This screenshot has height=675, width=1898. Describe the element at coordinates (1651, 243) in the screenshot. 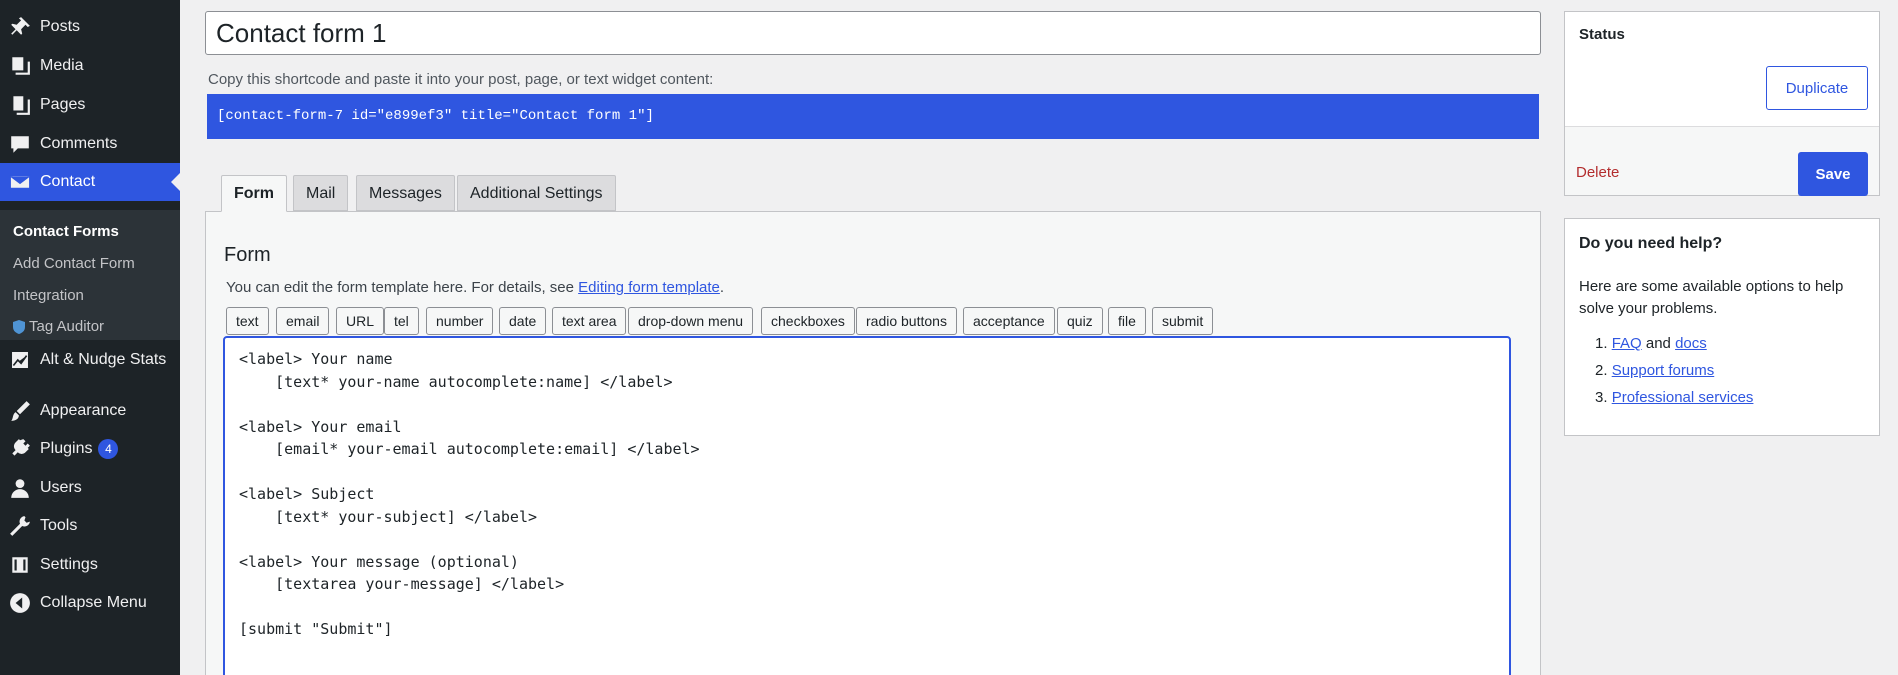

I see `help-title: Do you need help?` at that location.